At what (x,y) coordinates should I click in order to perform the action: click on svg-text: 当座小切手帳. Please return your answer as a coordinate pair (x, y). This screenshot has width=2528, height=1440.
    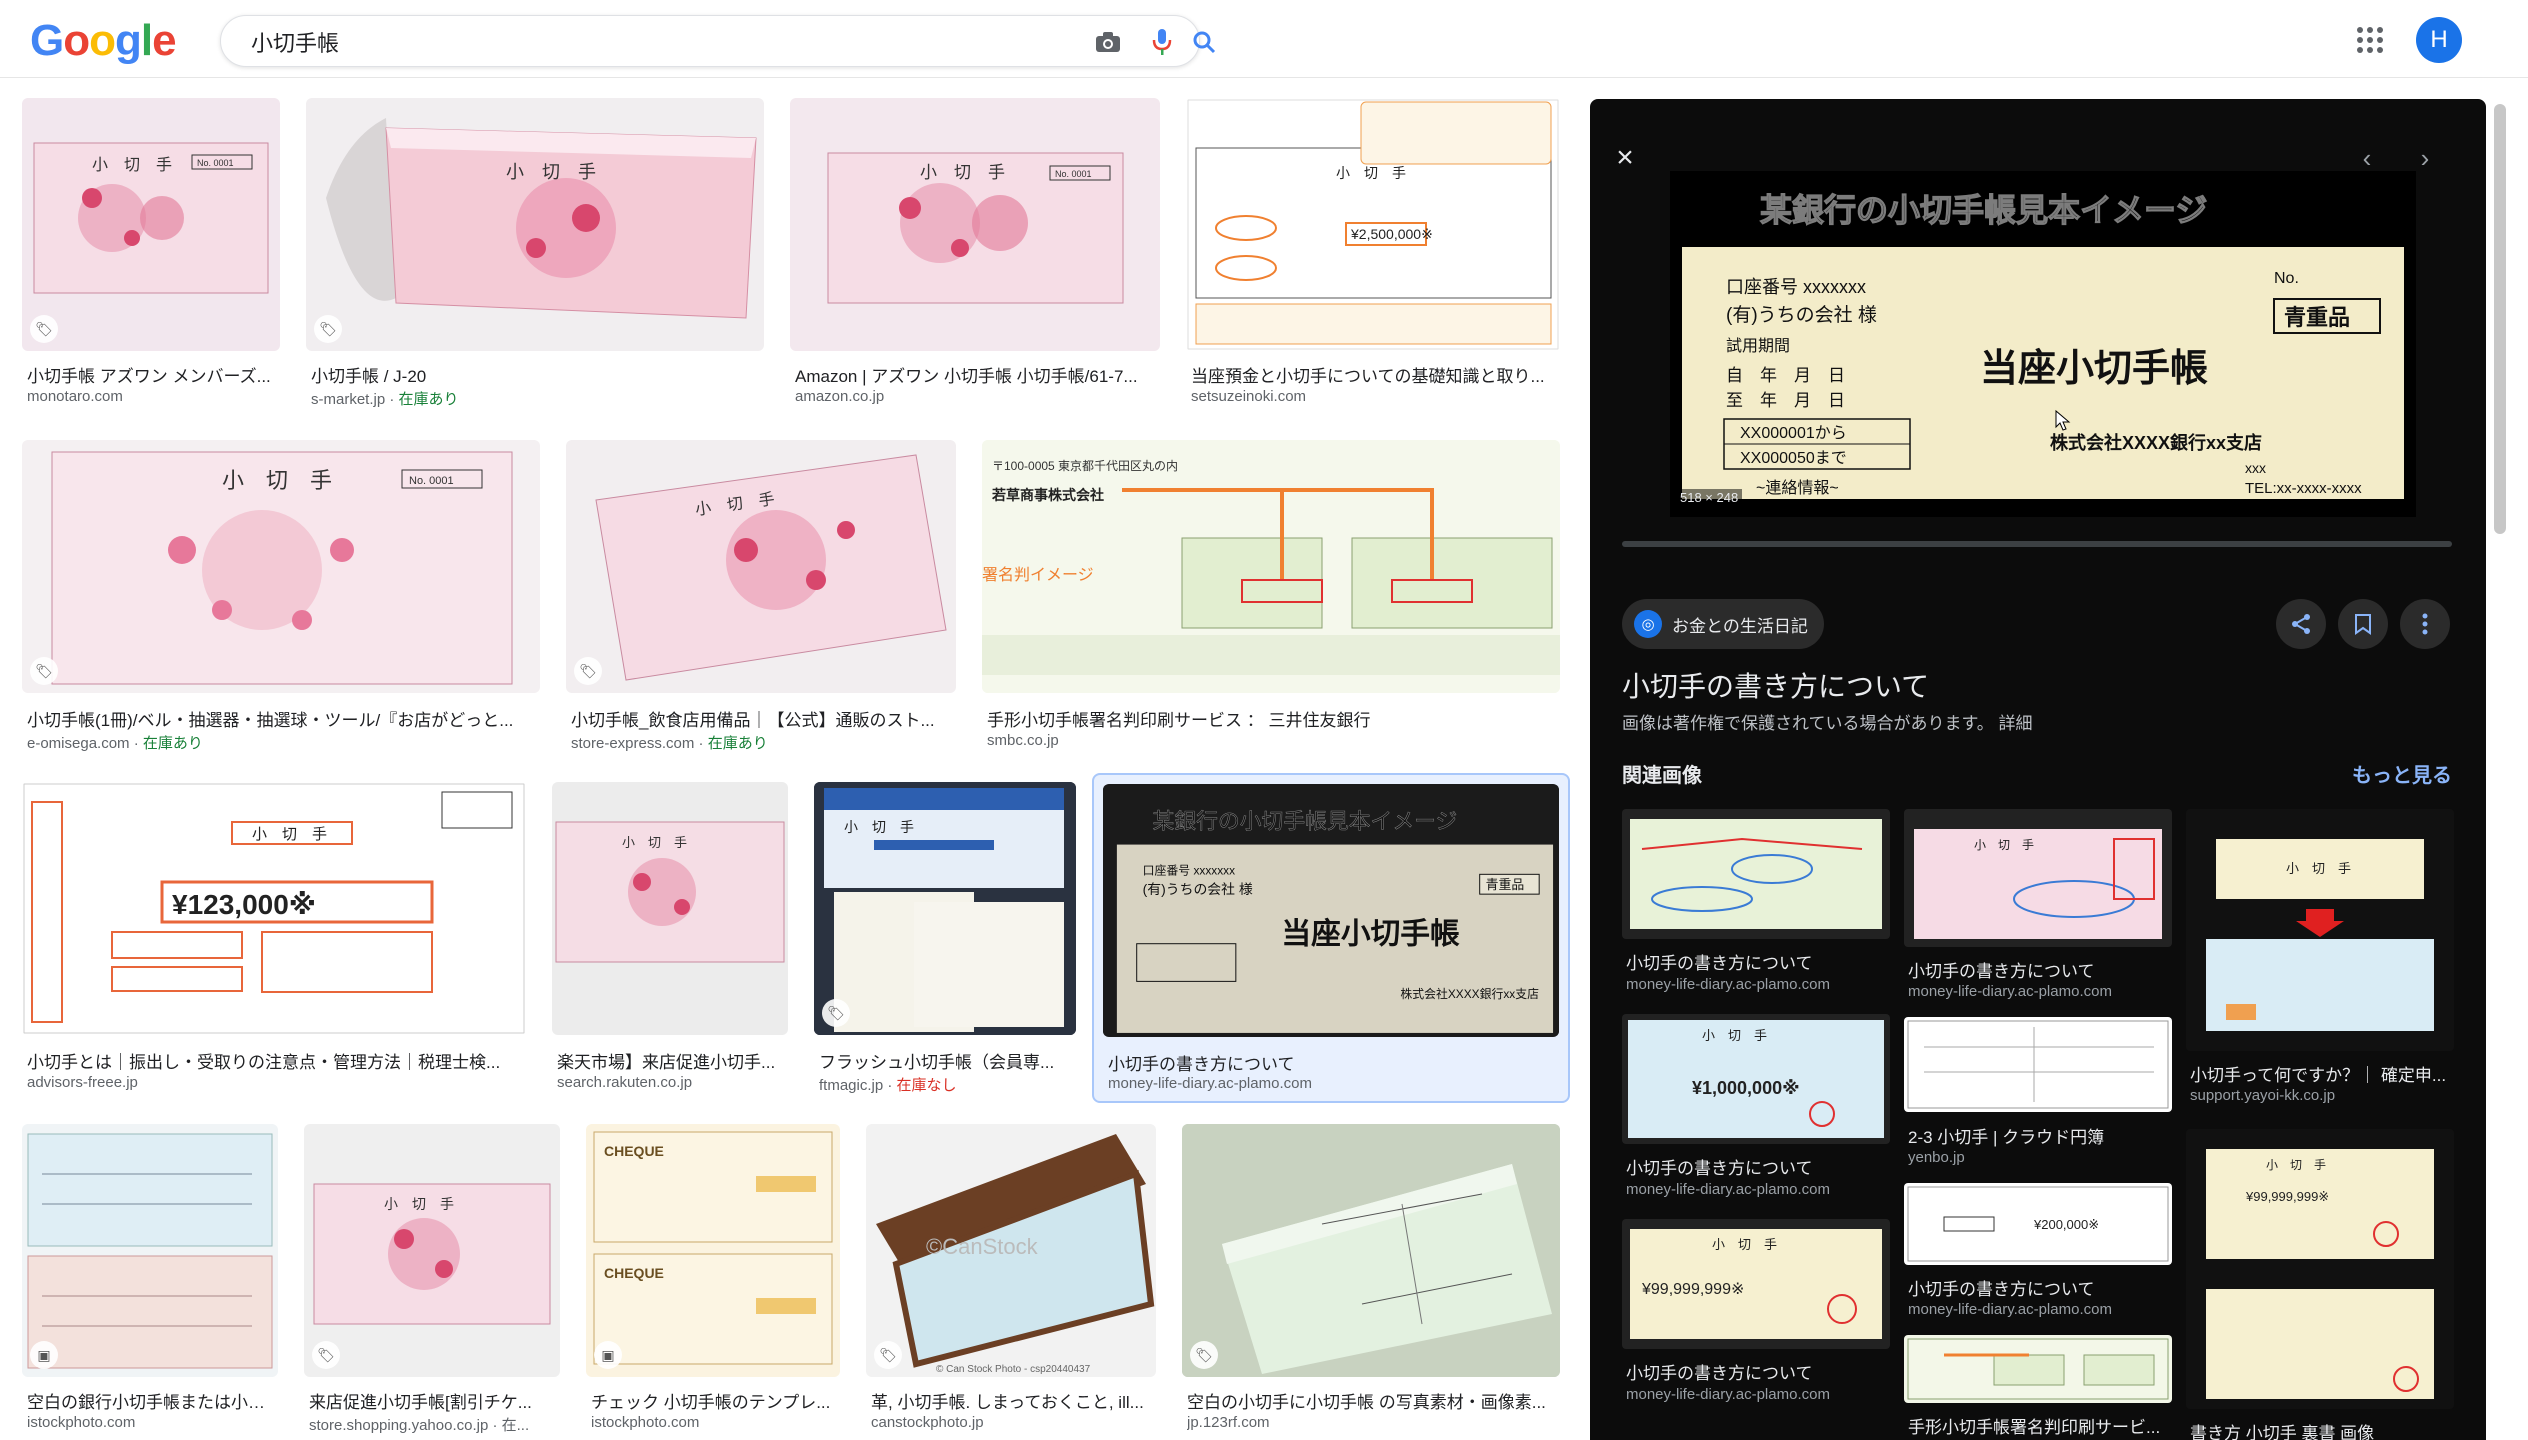
    Looking at the image, I should click on (2094, 369).